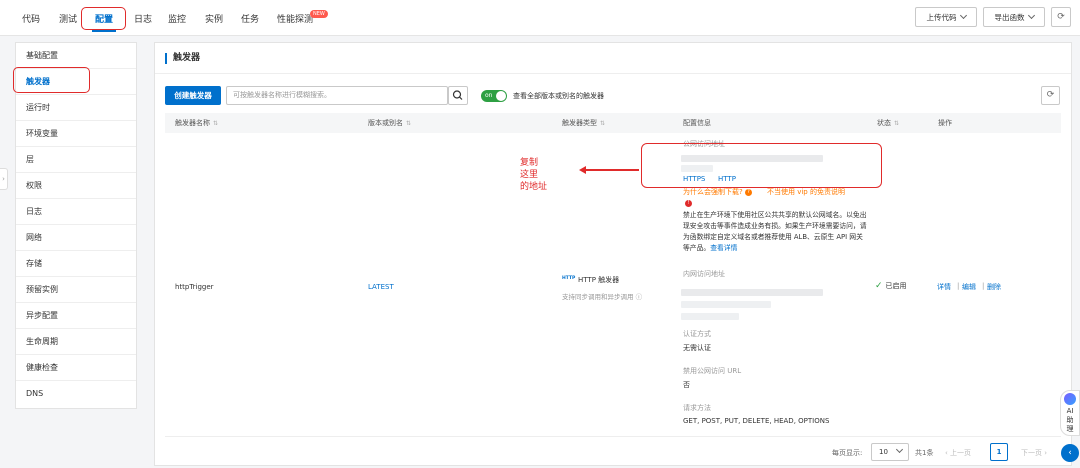  I want to click on disable-public-label: 禁用公网访问 URL, so click(712, 371).